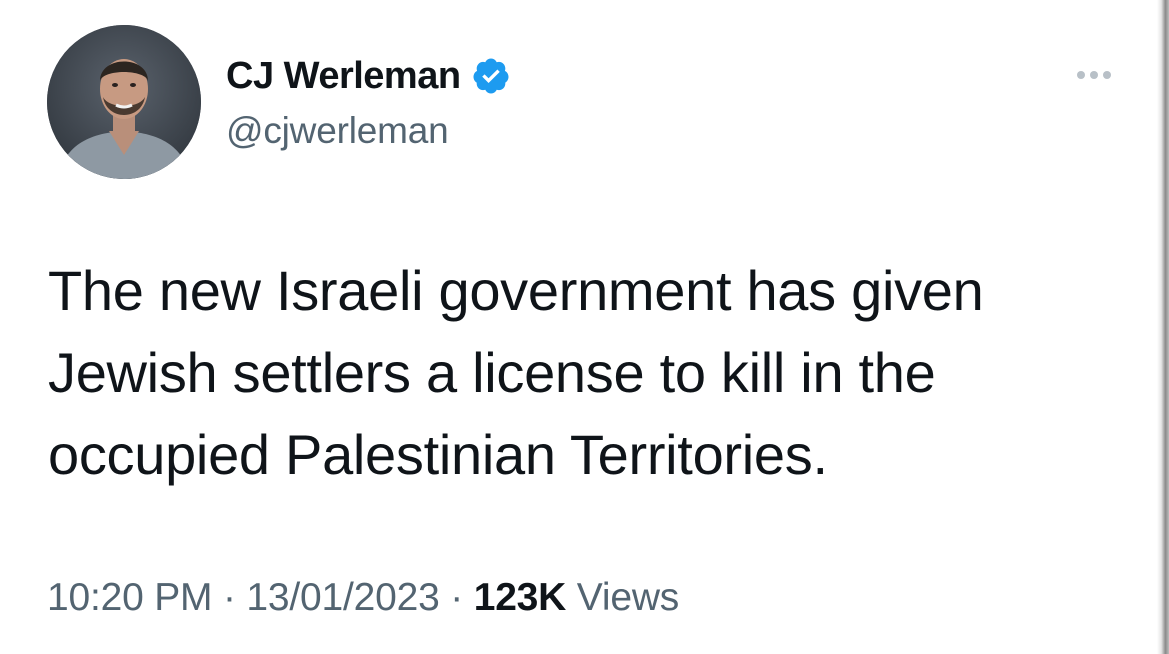 The image size is (1169, 654). I want to click on views-count: 123K, so click(520, 597).